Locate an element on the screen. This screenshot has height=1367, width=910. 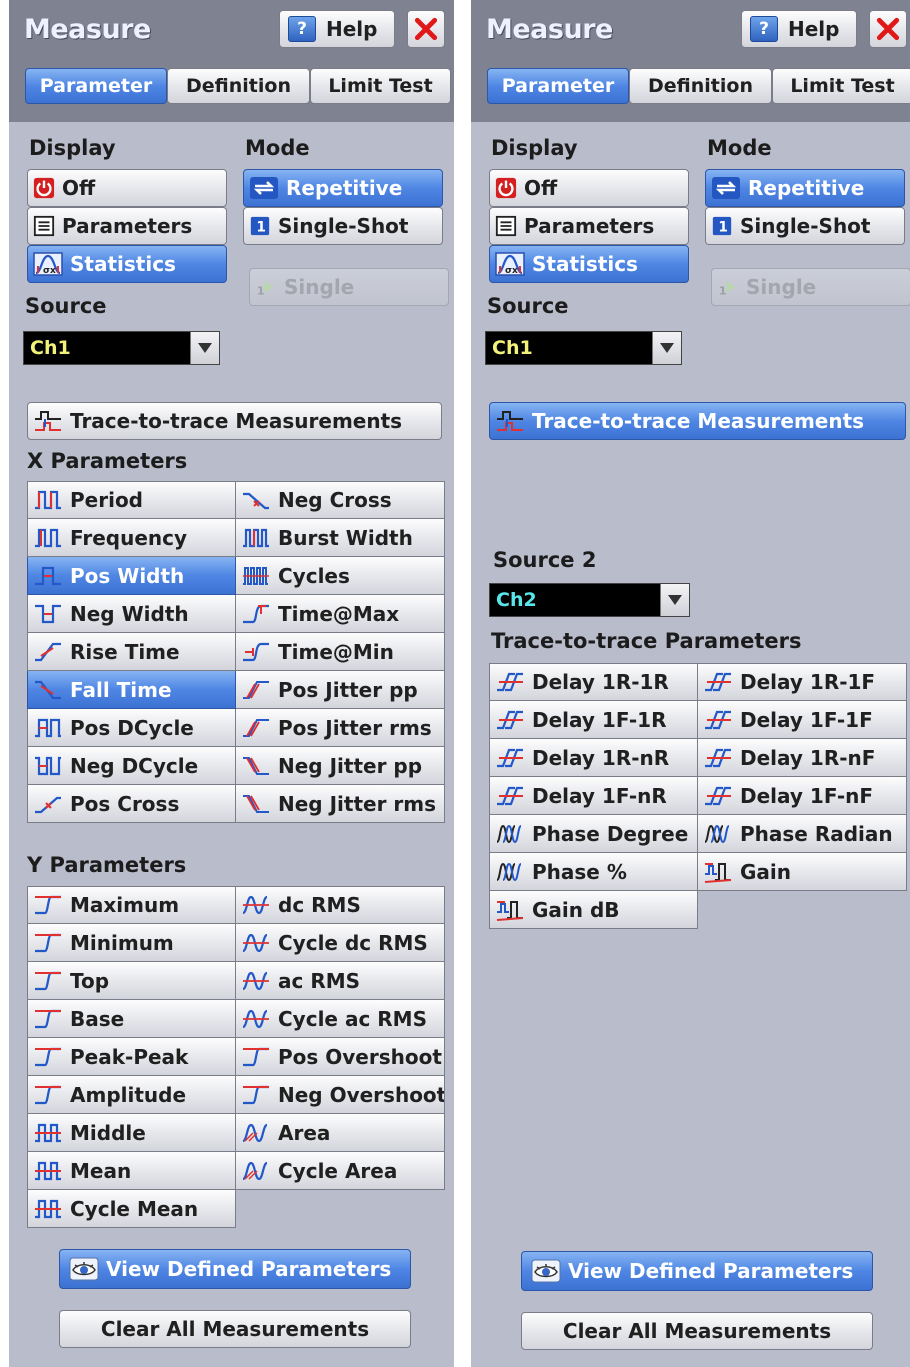
panel-title: Measure is located at coordinates (87, 29).